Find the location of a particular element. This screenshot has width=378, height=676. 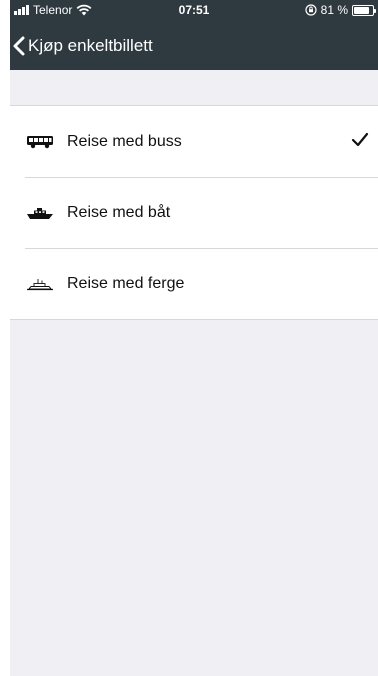

top-bar: Telenor 07:51 81 % Kjøp enkeltbillett is located at coordinates (194, 35).